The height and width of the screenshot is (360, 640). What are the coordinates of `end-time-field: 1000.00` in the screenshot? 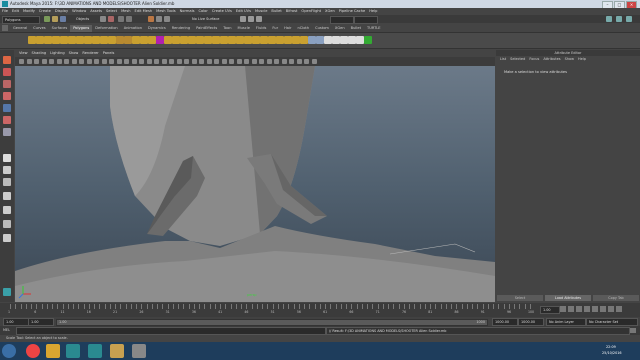 It's located at (531, 322).